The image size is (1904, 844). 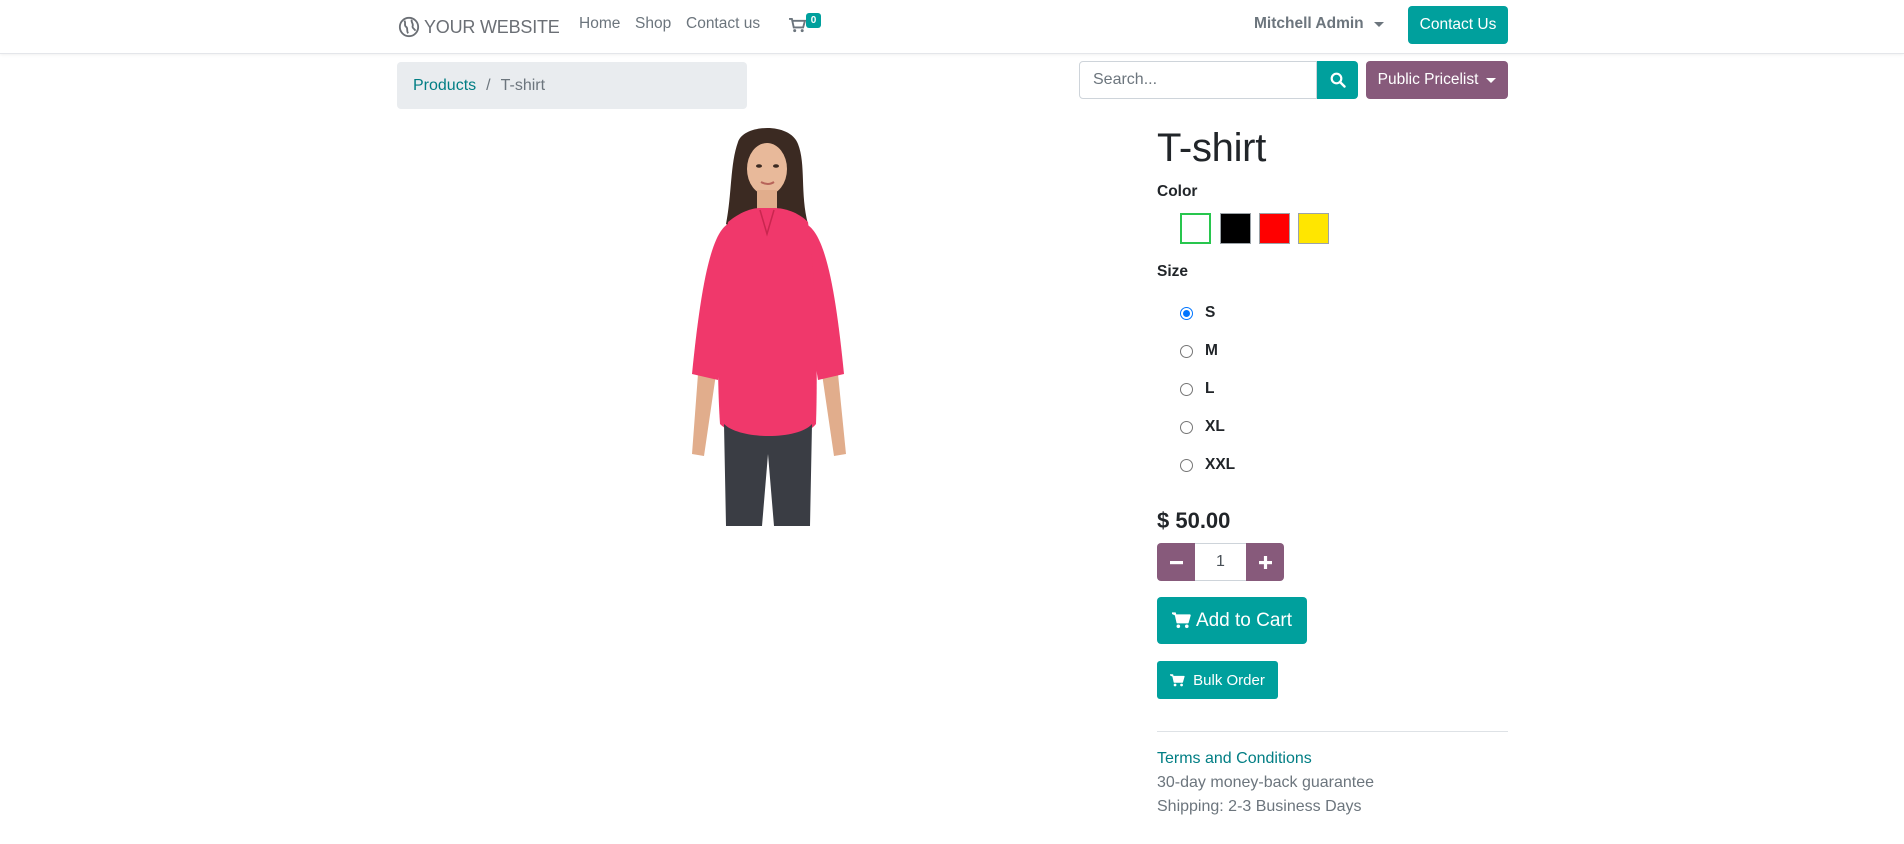 What do you see at coordinates (1309, 23) in the screenshot?
I see `user-name: Mitchell Admin` at bounding box center [1309, 23].